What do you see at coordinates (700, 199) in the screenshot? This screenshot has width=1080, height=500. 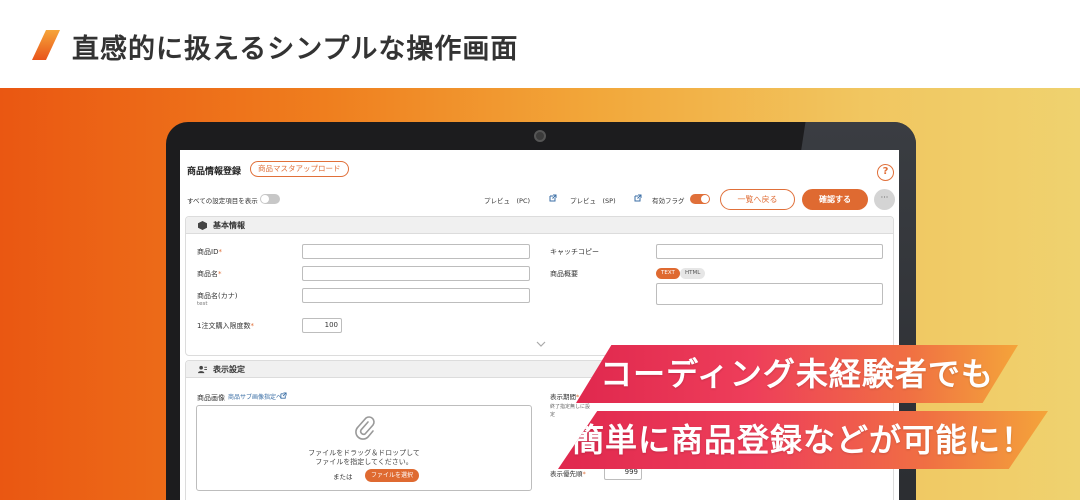 I see `active-flag-toggle` at bounding box center [700, 199].